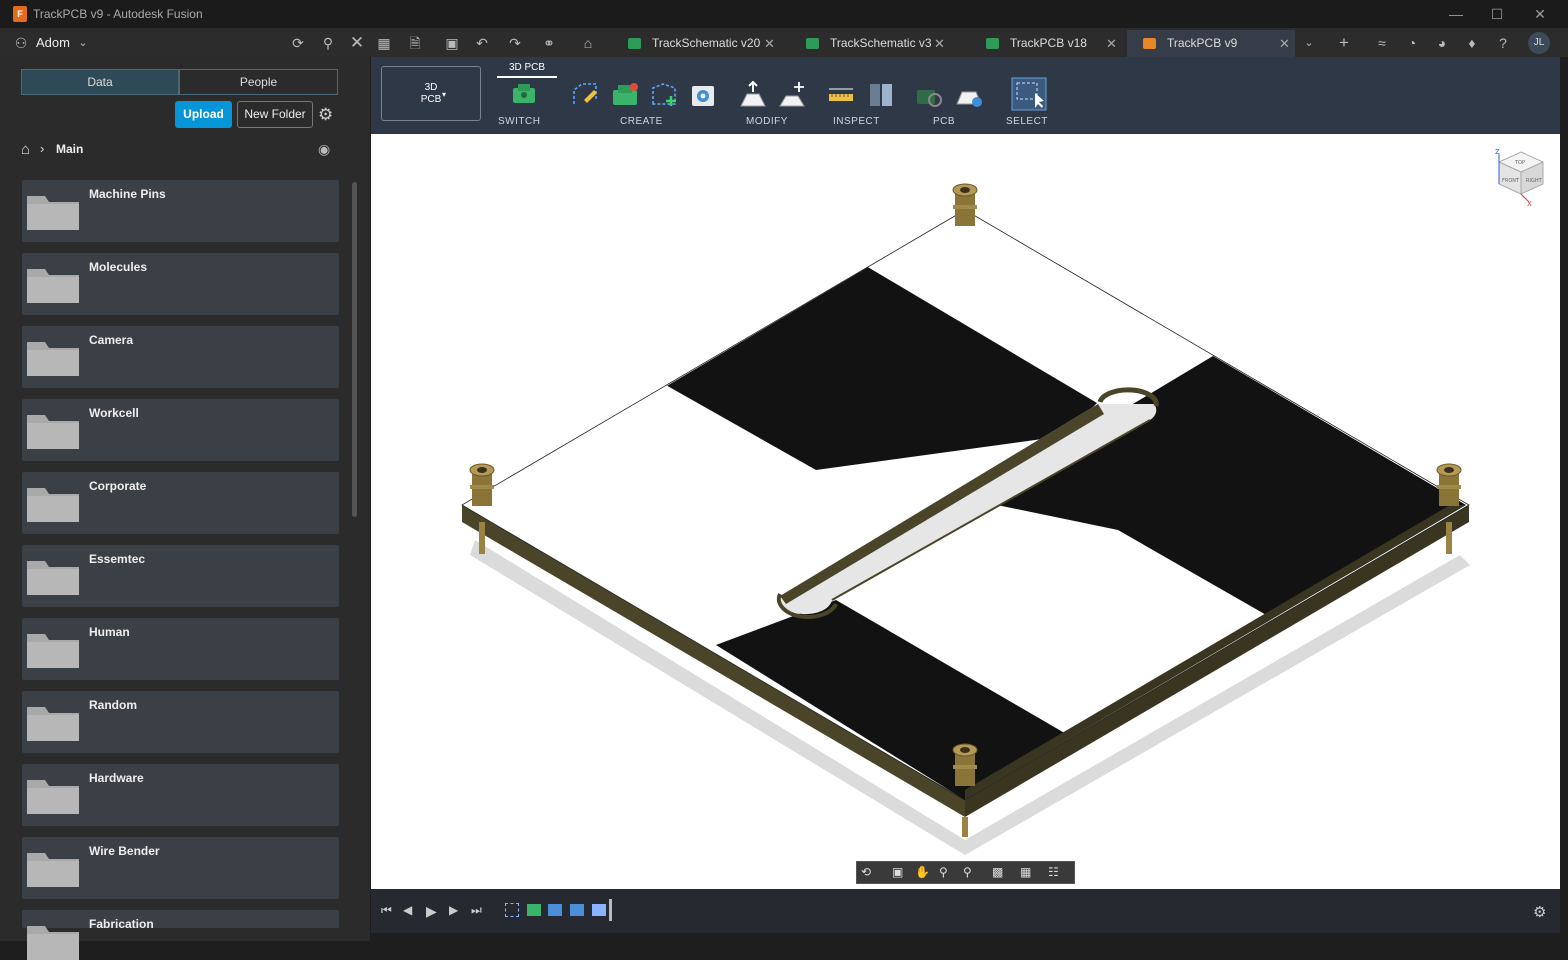 The height and width of the screenshot is (960, 1568). What do you see at coordinates (275, 114) in the screenshot?
I see `new-folder-button: New Folder` at bounding box center [275, 114].